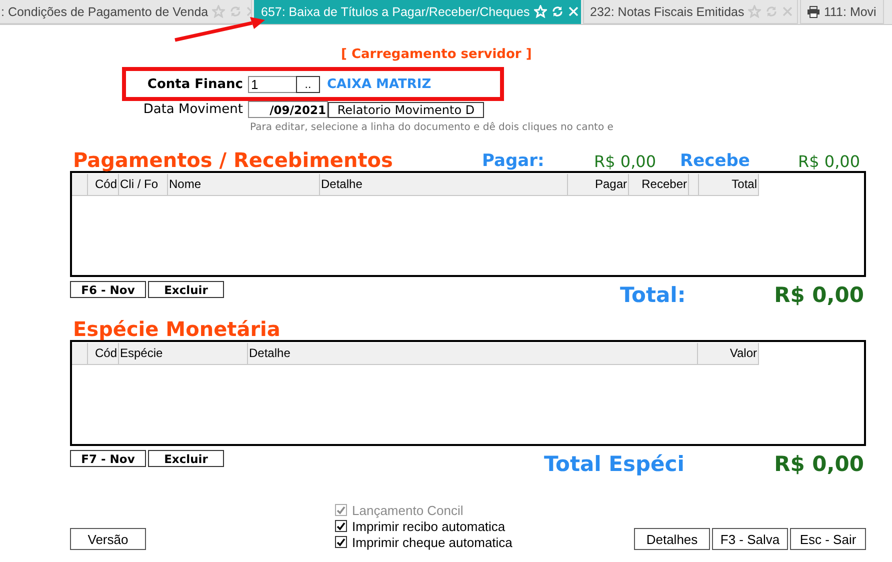 This screenshot has width=892, height=562. What do you see at coordinates (429, 526) in the screenshot?
I see `checkbox-label: Imprimir recibo automatica` at bounding box center [429, 526].